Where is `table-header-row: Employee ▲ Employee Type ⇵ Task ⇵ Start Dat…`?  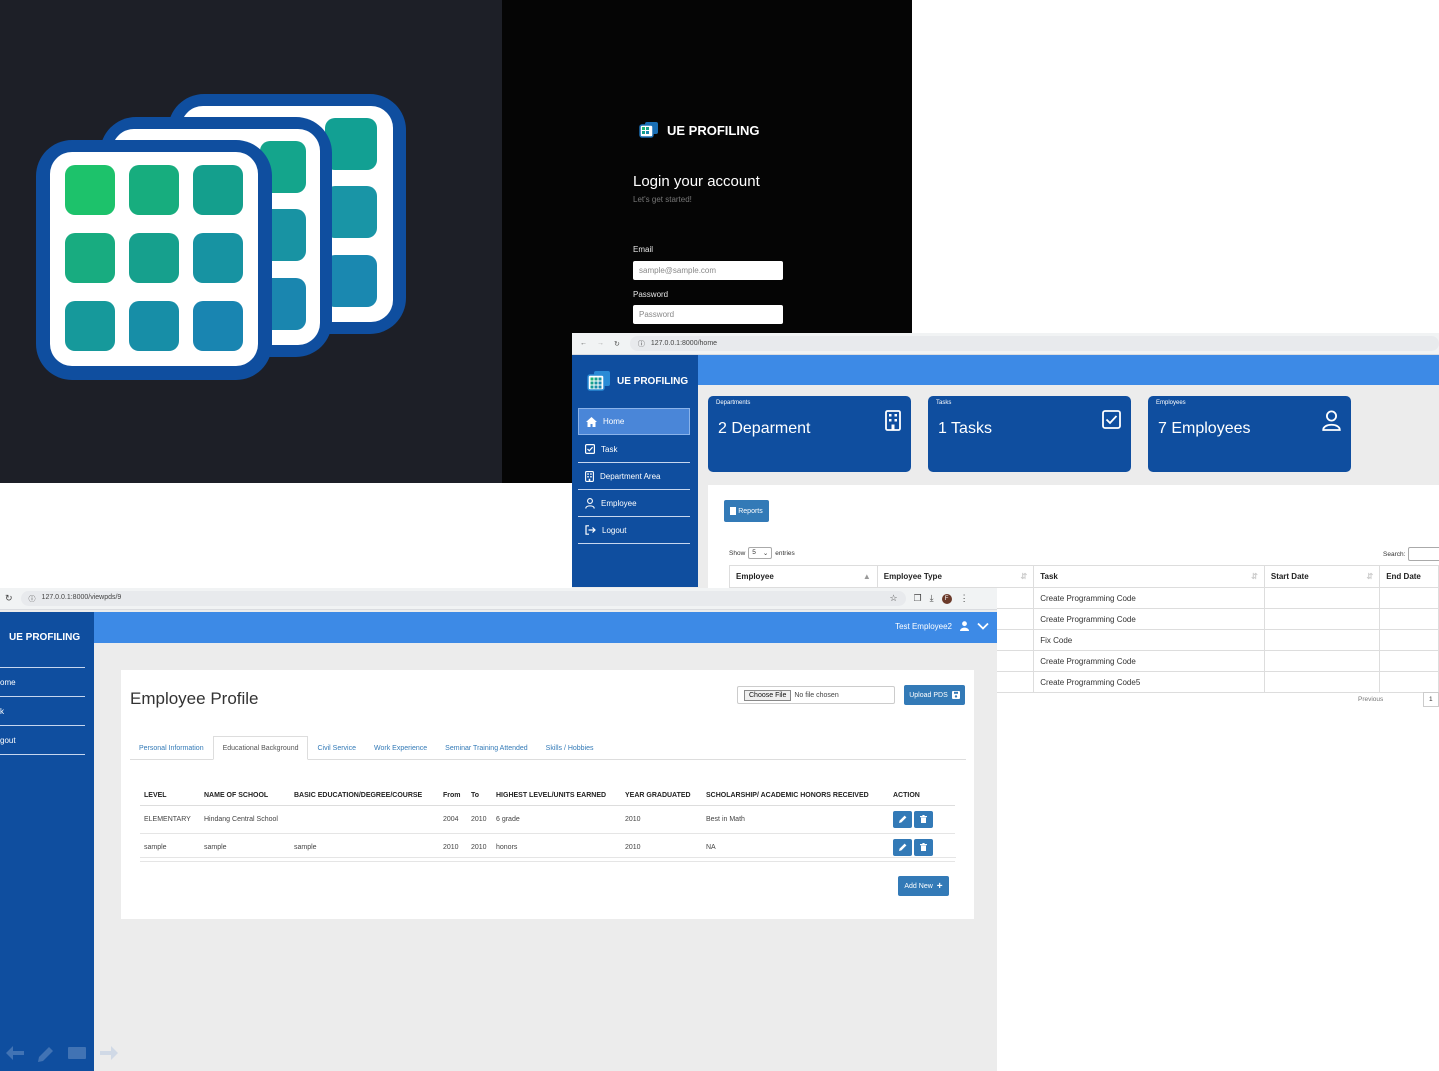 table-header-row: Employee ▲ Employee Type ⇵ Task ⇵ Start Dat… is located at coordinates (1084, 576).